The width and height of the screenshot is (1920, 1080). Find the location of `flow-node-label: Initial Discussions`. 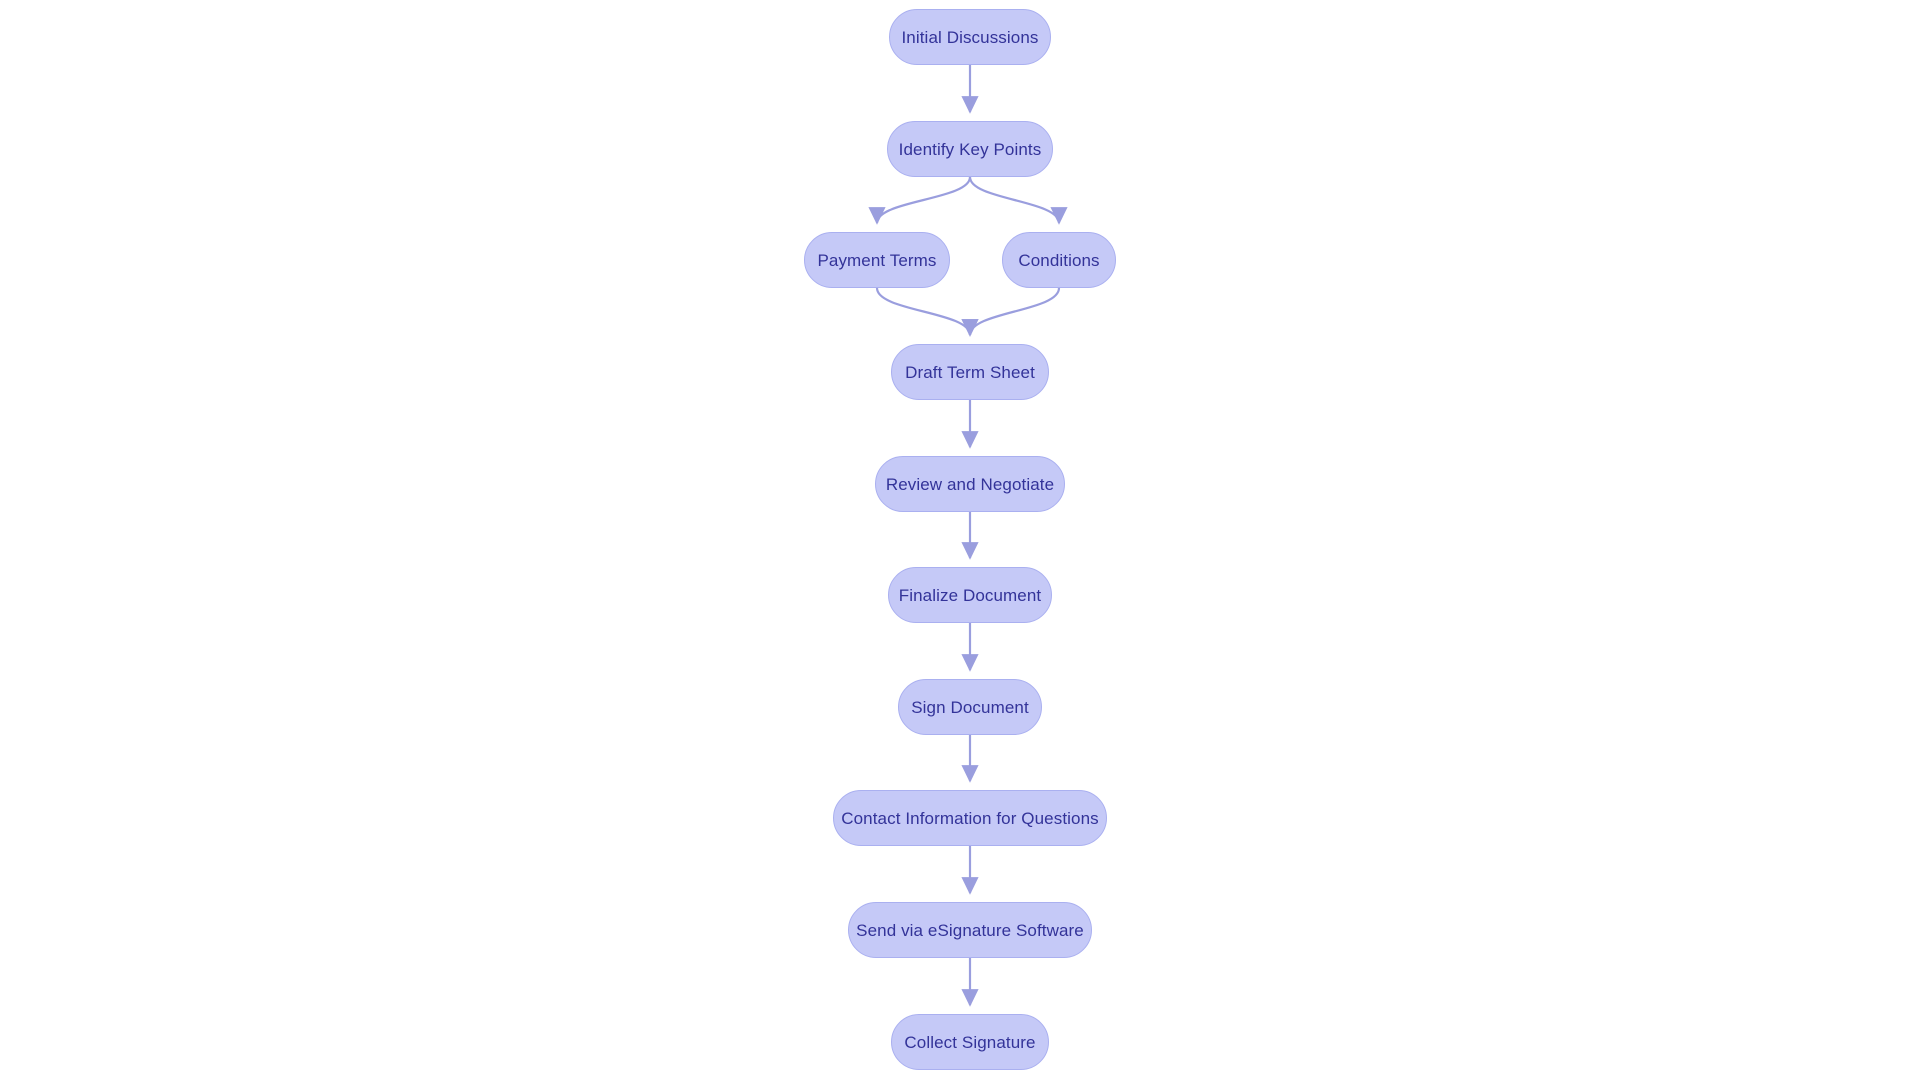

flow-node-label: Initial Discussions is located at coordinates (970, 37).